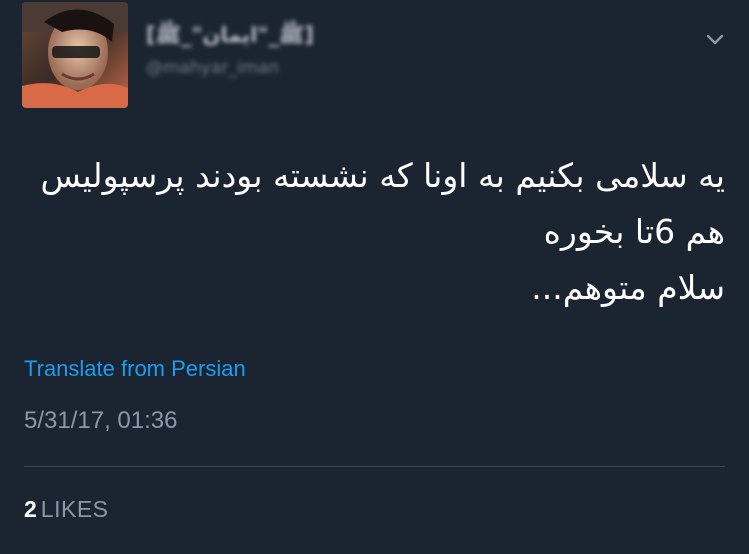 This screenshot has height=554, width=749. What do you see at coordinates (715, 39) in the screenshot?
I see `chevron-down-icon` at bounding box center [715, 39].